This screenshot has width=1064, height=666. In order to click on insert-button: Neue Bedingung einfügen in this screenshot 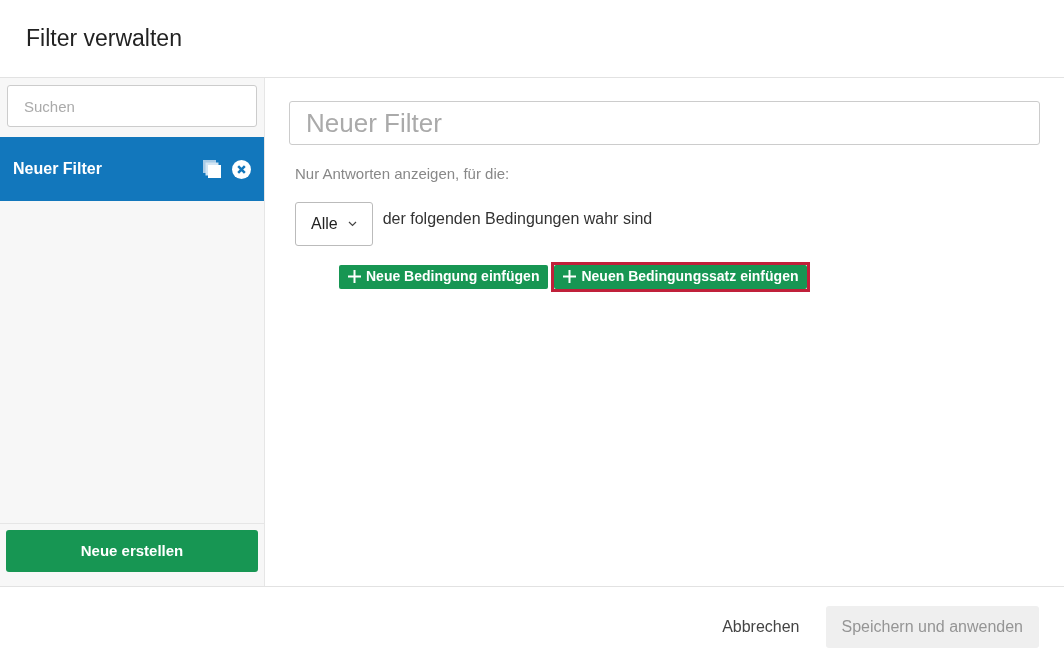, I will do `click(444, 276)`.